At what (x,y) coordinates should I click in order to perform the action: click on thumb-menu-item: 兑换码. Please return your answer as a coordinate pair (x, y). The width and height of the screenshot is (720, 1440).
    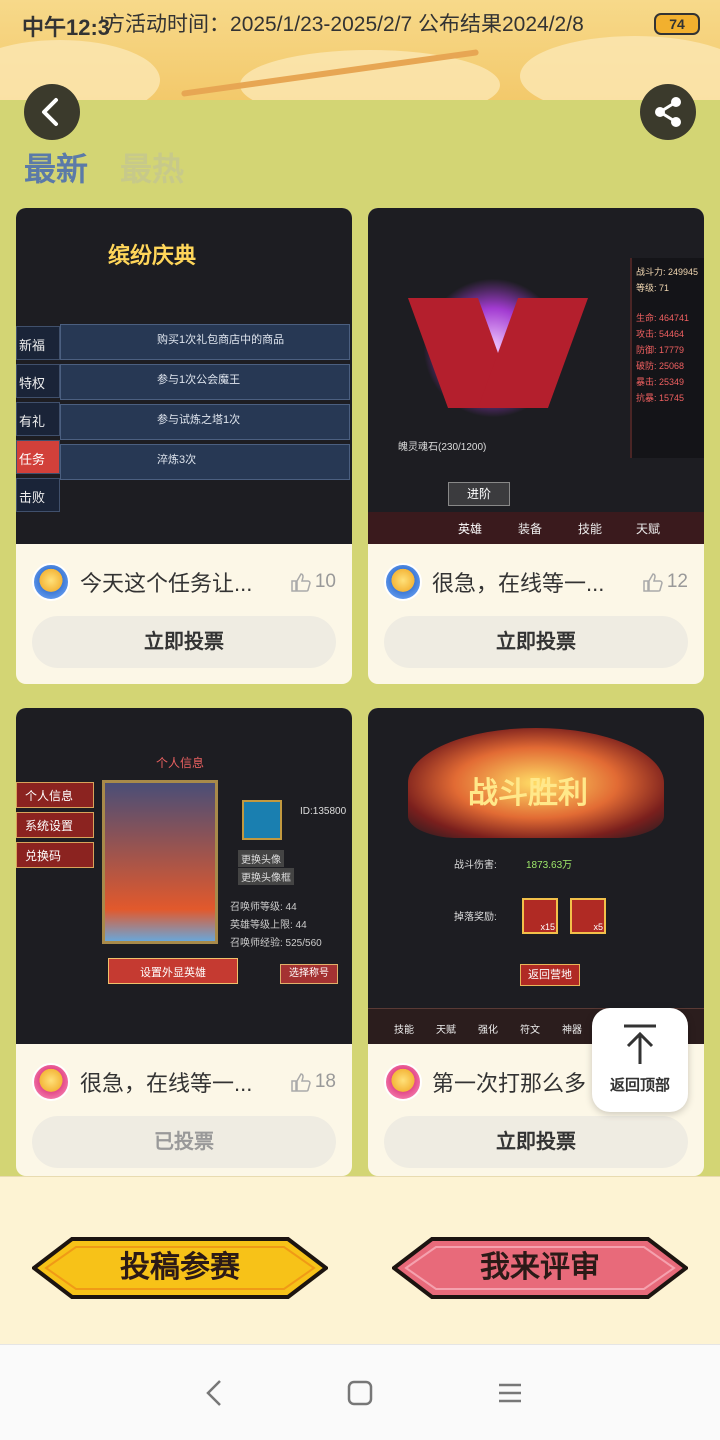
    Looking at the image, I should click on (55, 855).